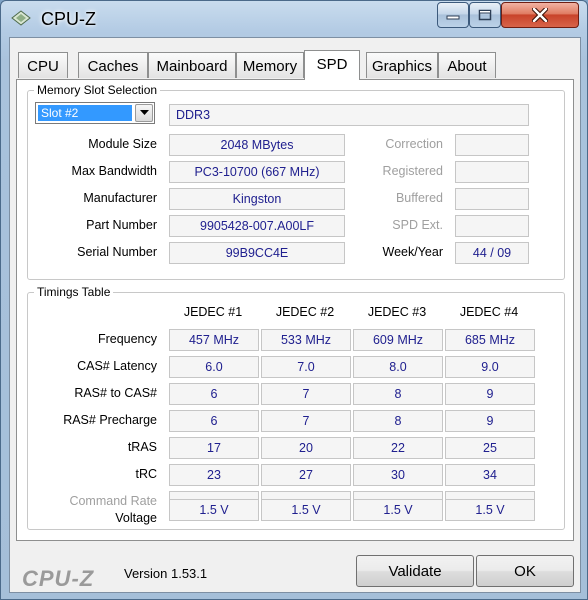 The height and width of the screenshot is (600, 588). I want to click on timing-cell: 17, so click(214, 448).